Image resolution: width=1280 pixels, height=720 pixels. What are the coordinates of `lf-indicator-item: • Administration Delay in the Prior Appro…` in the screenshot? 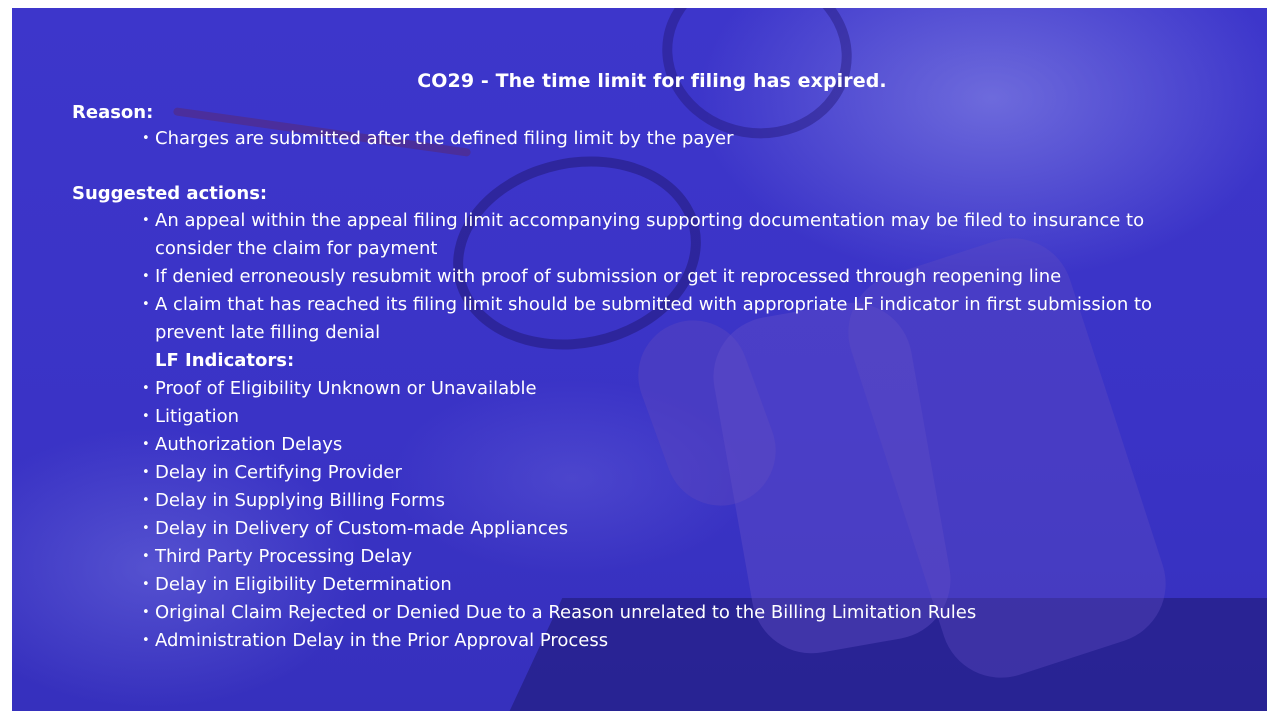 It's located at (680, 641).